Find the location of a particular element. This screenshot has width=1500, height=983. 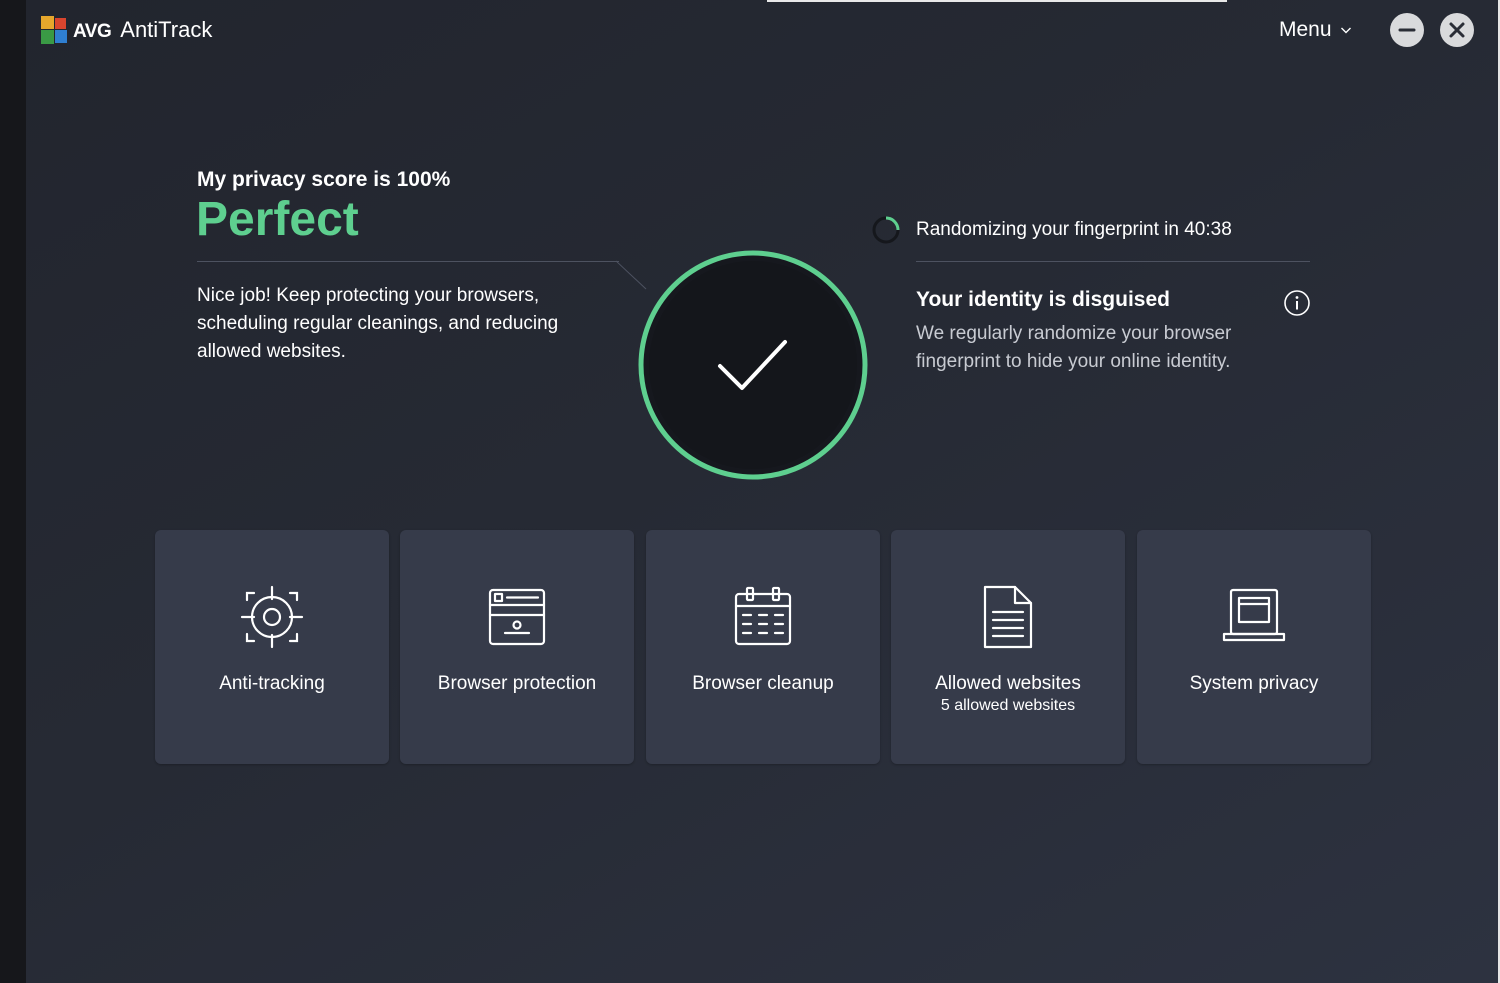

laptop-icon is located at coordinates (1254, 615).